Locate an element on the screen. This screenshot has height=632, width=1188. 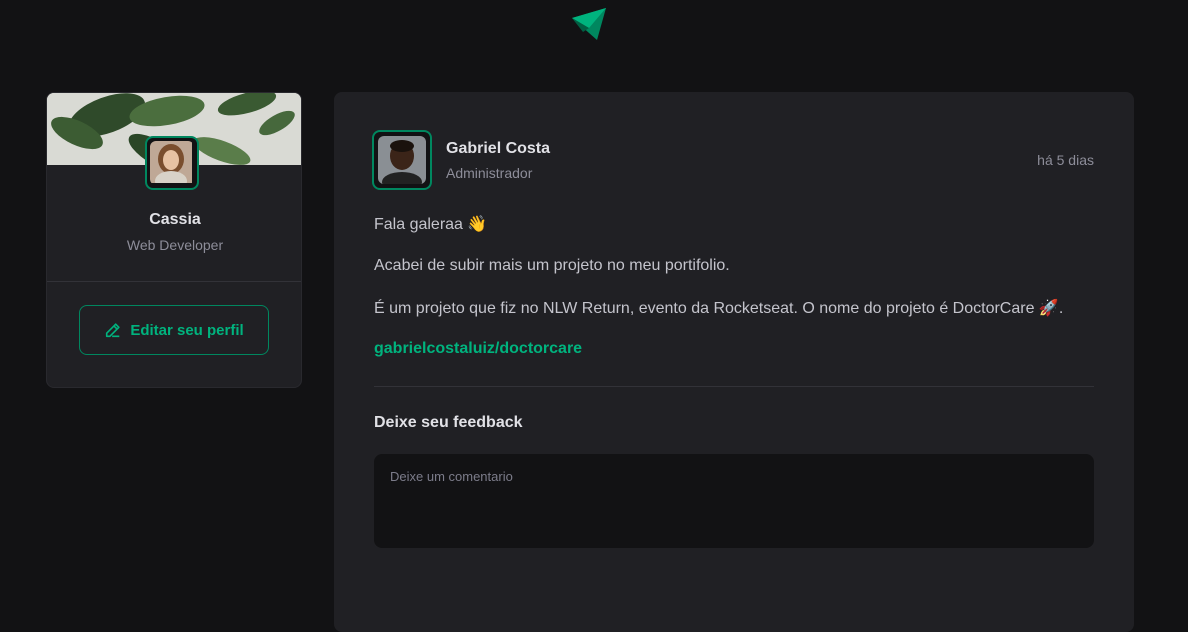
profile-sidebar: Cassia Web Developer Editar seu perfil is located at coordinates (174, 240).